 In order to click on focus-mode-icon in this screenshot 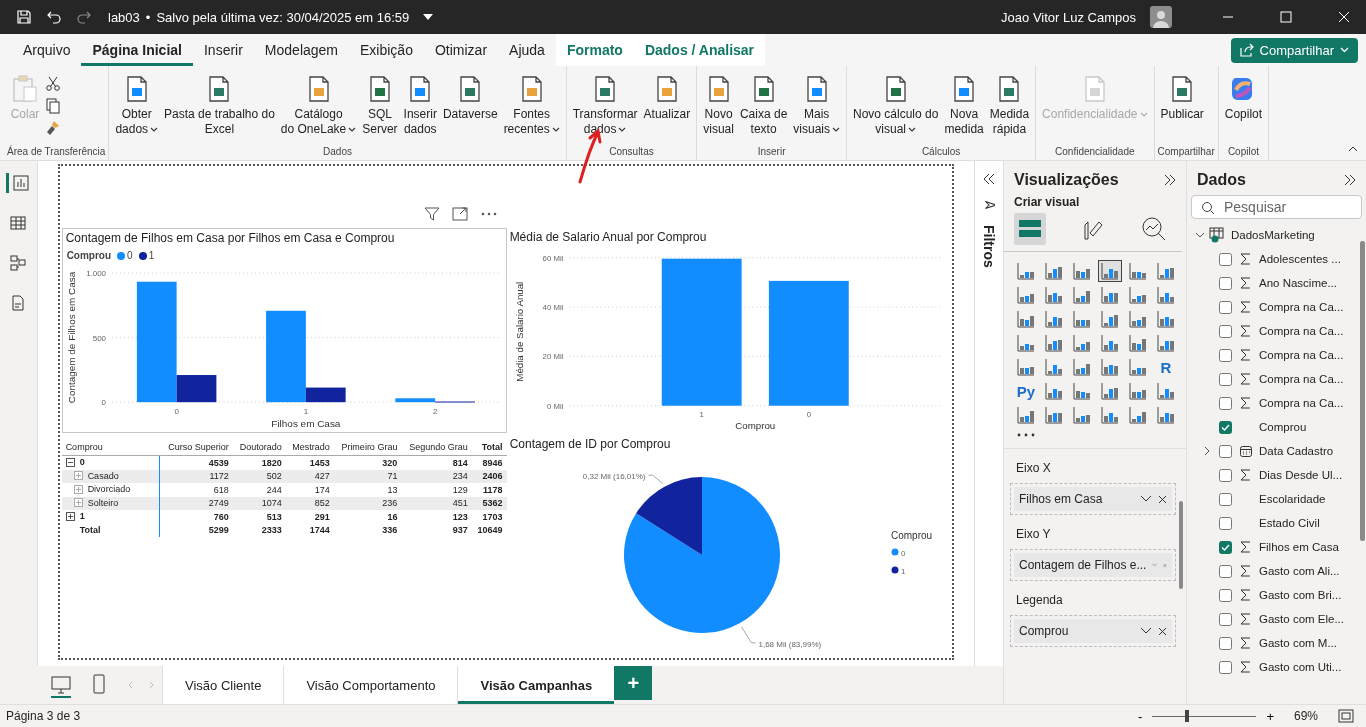, I will do `click(459, 214)`.